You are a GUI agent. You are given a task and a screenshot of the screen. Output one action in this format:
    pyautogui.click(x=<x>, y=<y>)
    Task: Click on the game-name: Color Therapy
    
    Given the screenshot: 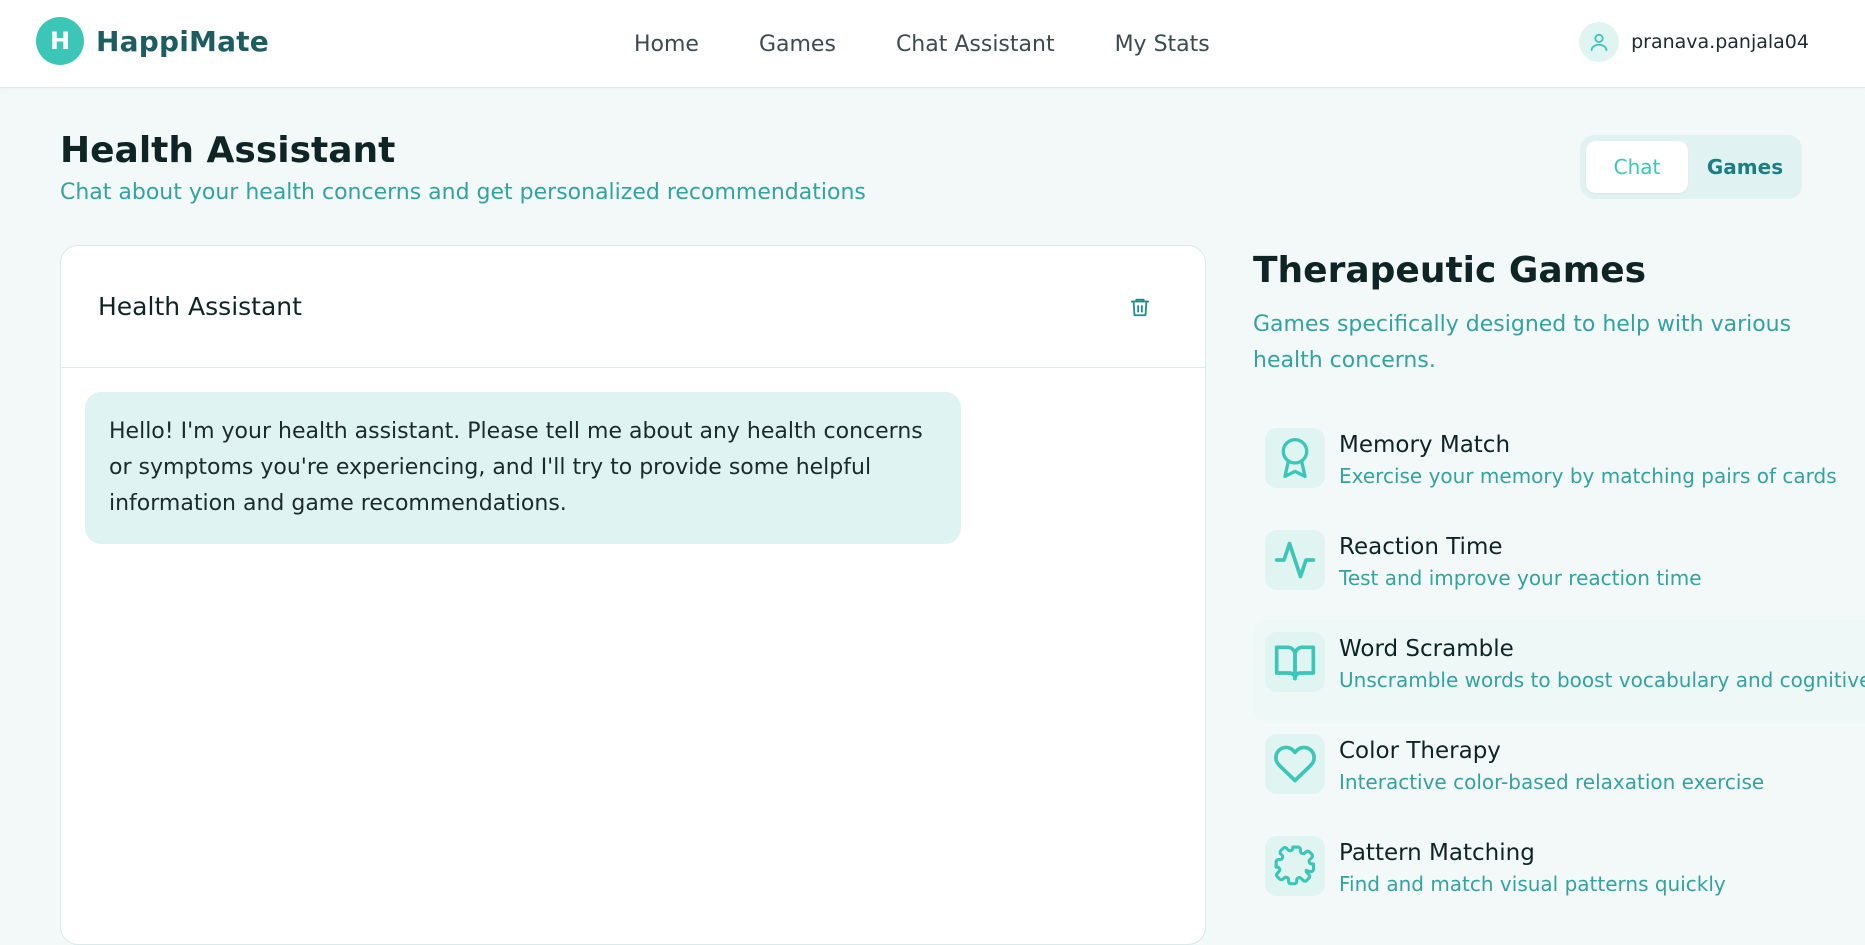 What is the action you would take?
    pyautogui.click(x=1420, y=751)
    